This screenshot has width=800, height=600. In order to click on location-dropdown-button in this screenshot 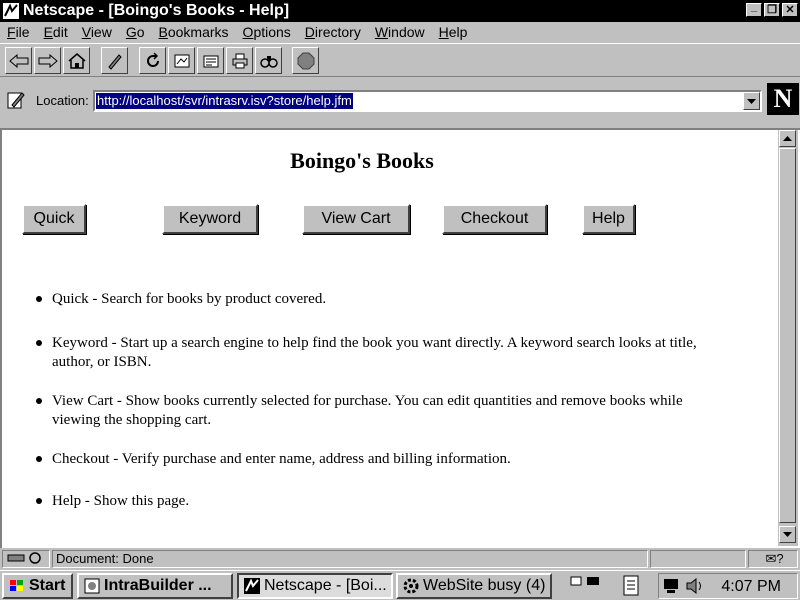, I will do `click(751, 101)`.